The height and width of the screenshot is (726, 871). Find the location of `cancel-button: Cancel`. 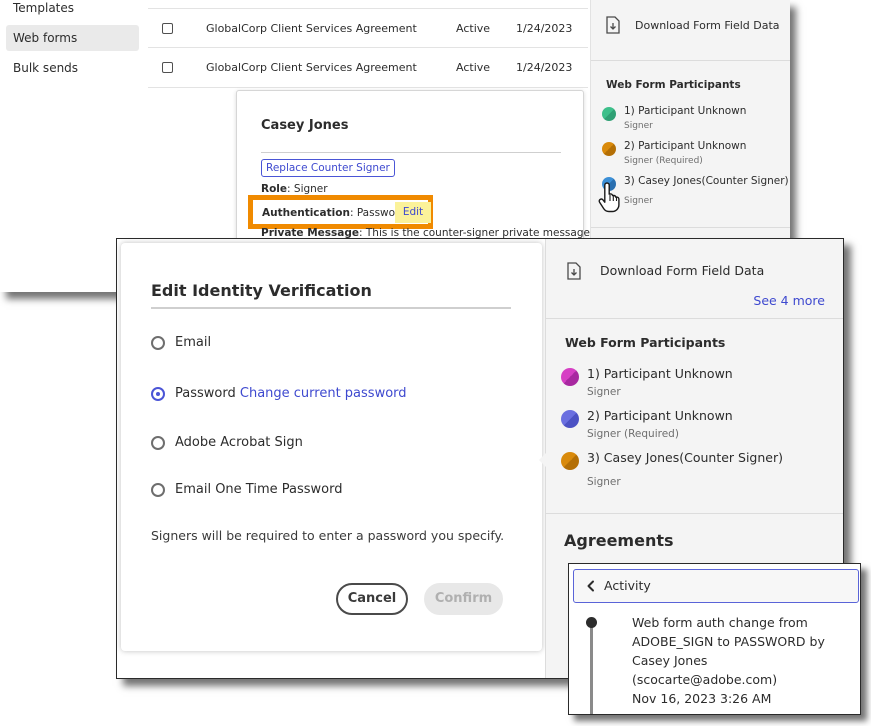

cancel-button: Cancel is located at coordinates (372, 599).